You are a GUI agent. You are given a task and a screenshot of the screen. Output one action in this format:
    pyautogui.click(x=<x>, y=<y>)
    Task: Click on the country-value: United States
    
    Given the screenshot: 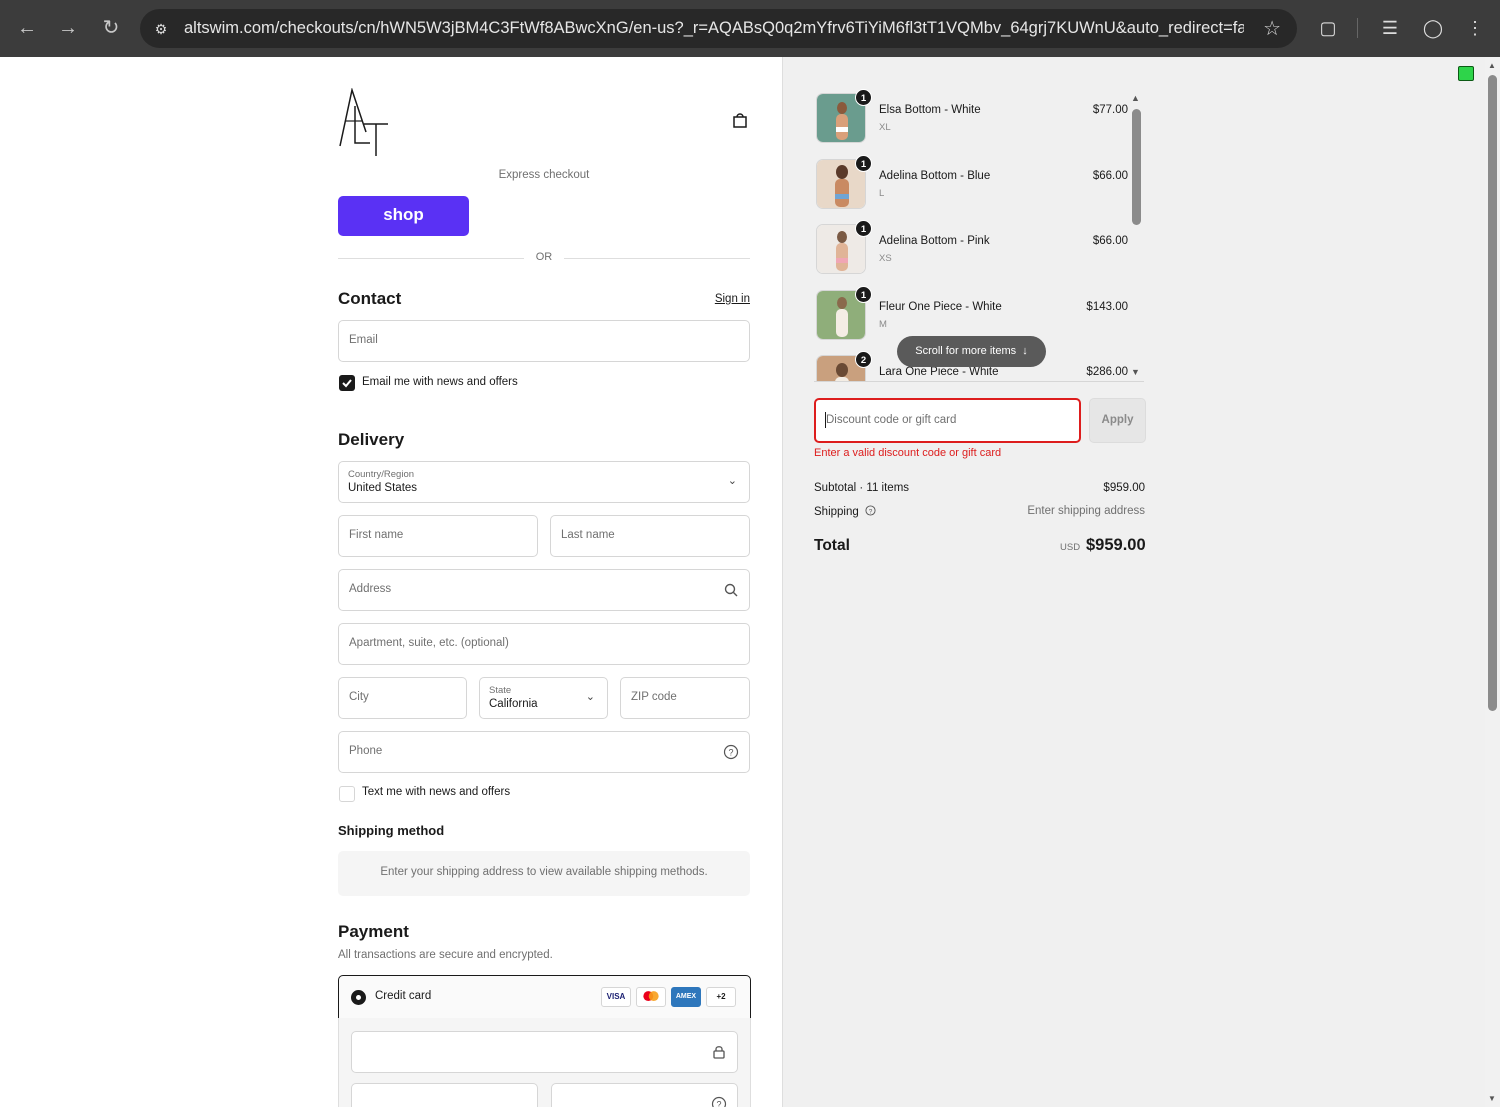 What is the action you would take?
    pyautogui.click(x=383, y=488)
    